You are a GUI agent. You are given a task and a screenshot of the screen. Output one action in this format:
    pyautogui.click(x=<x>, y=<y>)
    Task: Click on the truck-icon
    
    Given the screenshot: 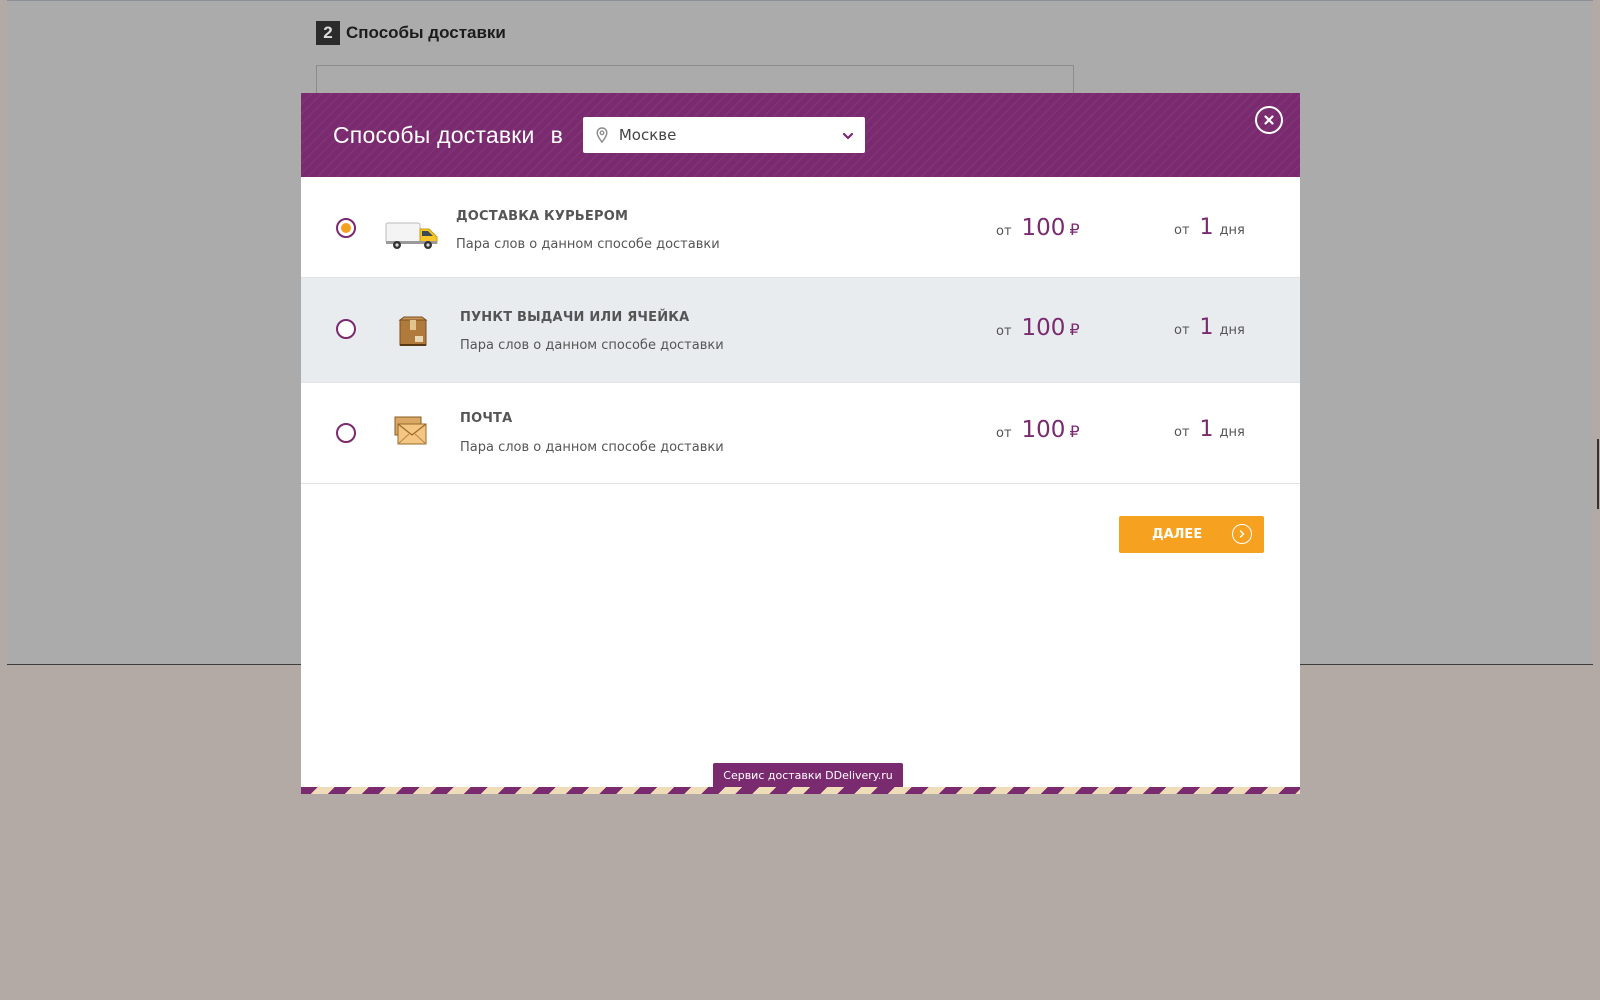 What is the action you would take?
    pyautogui.click(x=412, y=237)
    